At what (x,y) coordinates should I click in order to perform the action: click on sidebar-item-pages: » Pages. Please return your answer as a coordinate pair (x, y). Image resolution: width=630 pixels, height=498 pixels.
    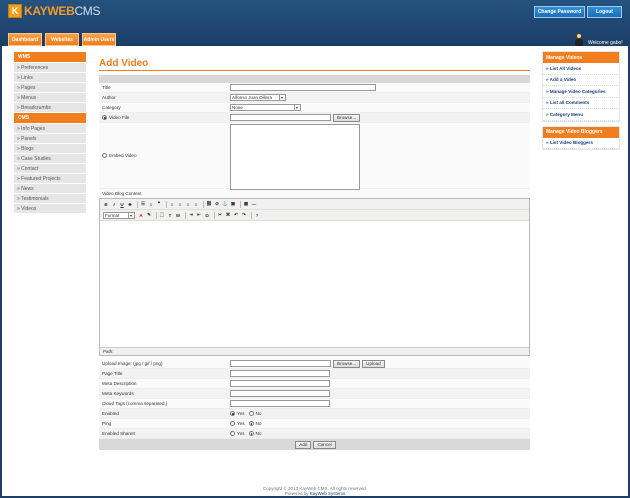
    Looking at the image, I should click on (50, 87).